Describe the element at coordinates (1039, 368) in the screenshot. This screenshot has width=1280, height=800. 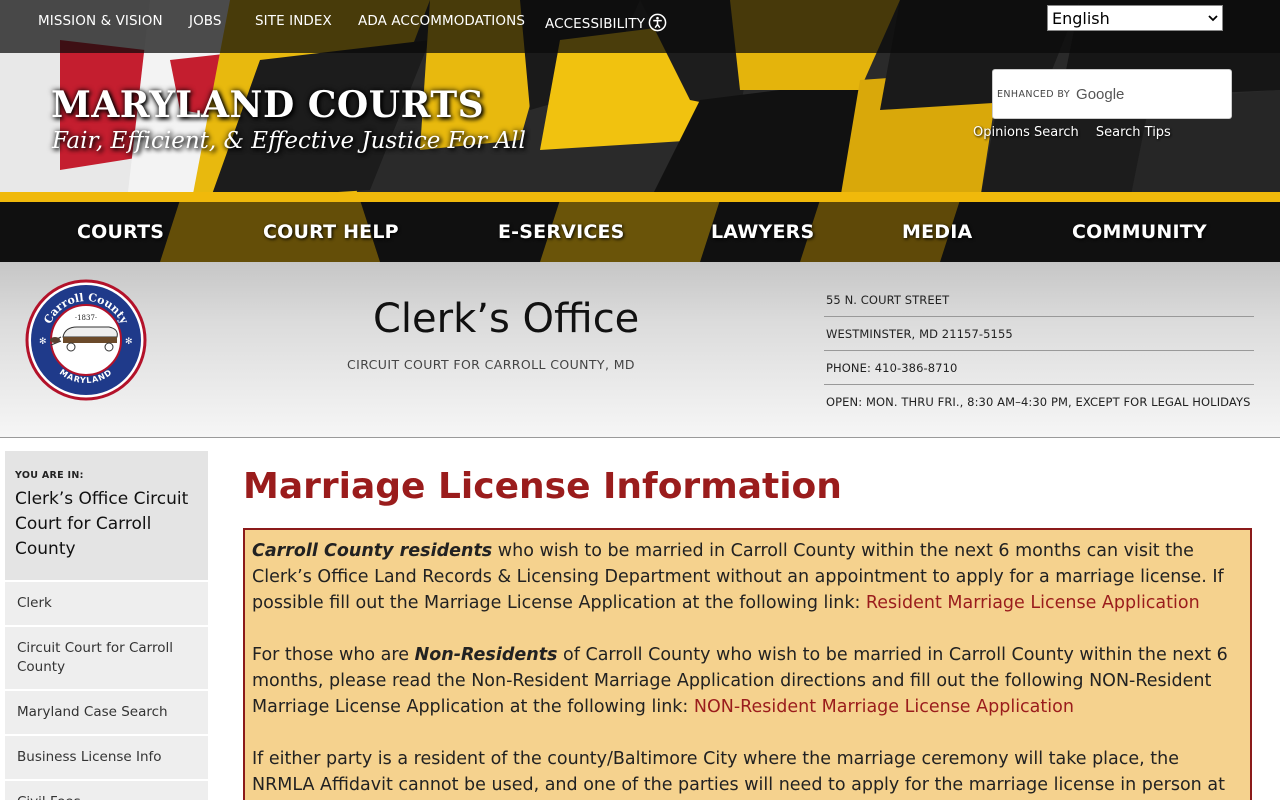
I see `contact-phone: PHONE: 410-386-8710` at that location.